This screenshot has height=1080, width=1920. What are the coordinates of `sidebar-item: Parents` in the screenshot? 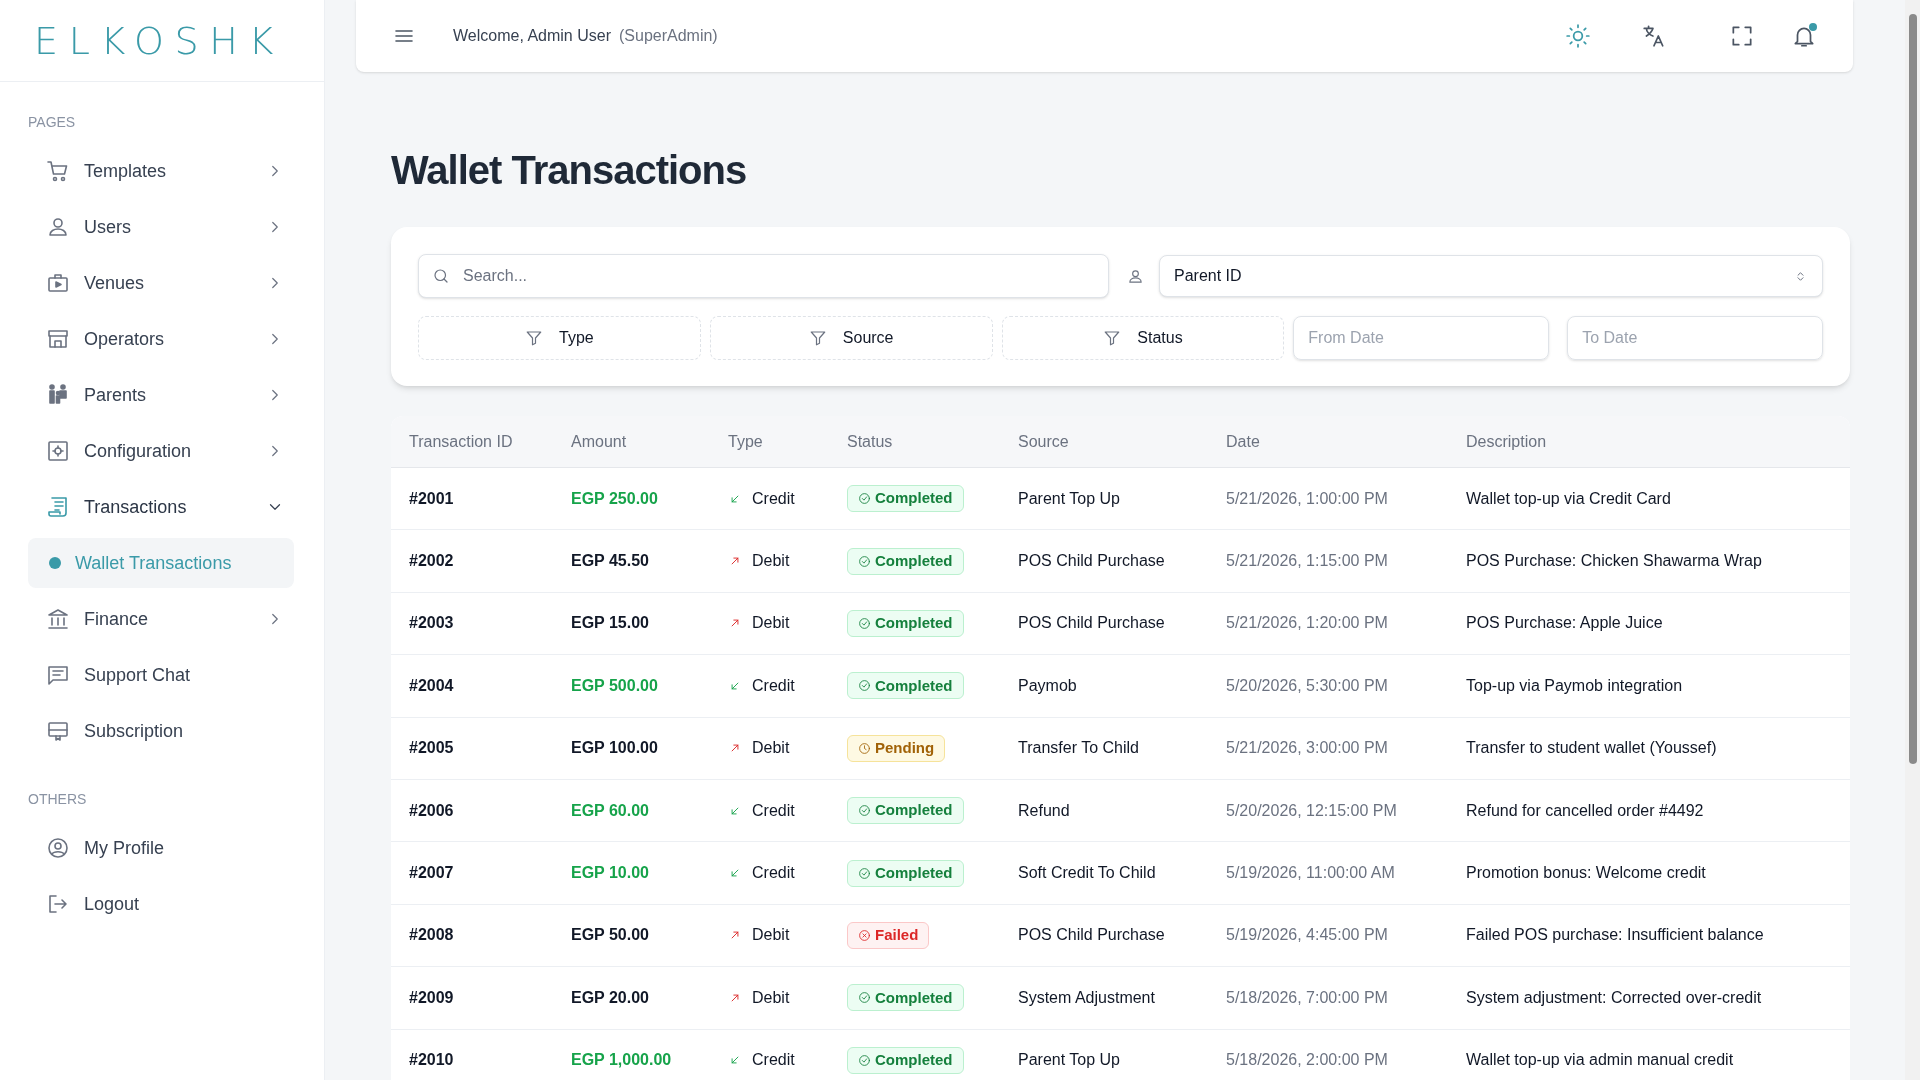 It's located at (161, 395).